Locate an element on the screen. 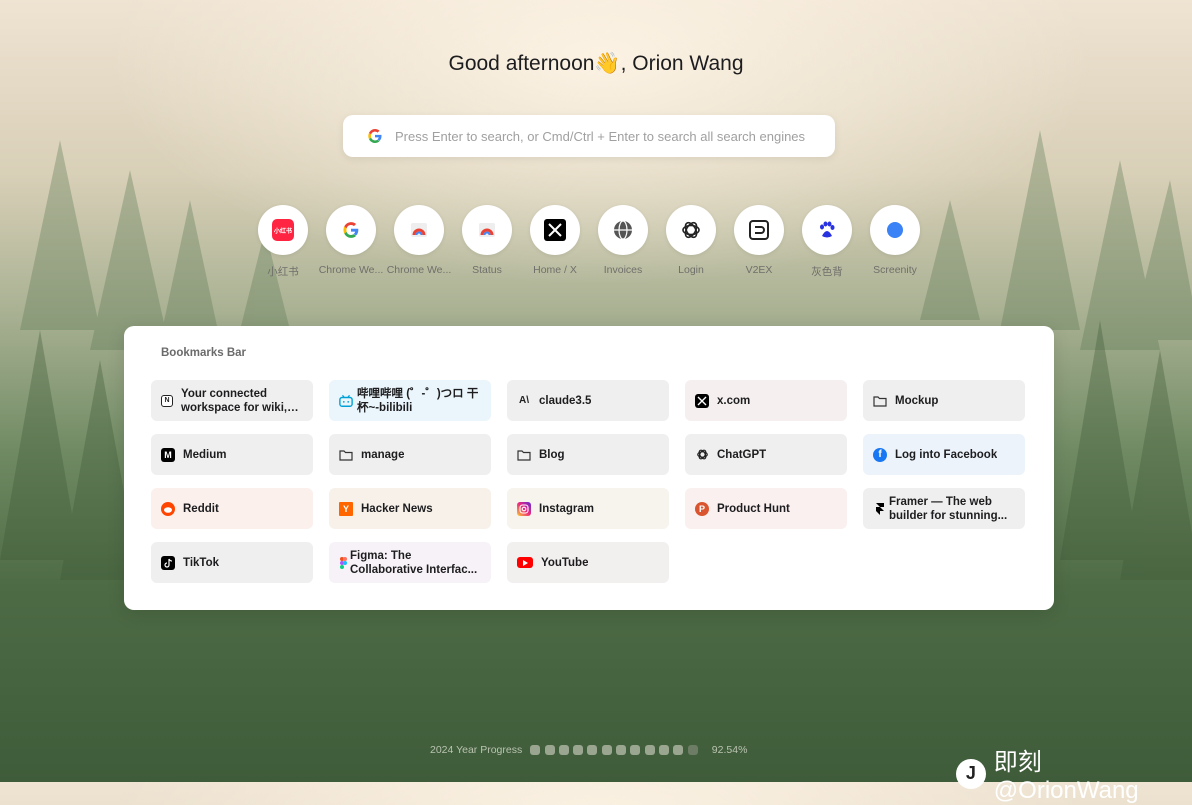 The width and height of the screenshot is (1192, 805). shortcut-label: 灰色背 is located at coordinates (827, 272).